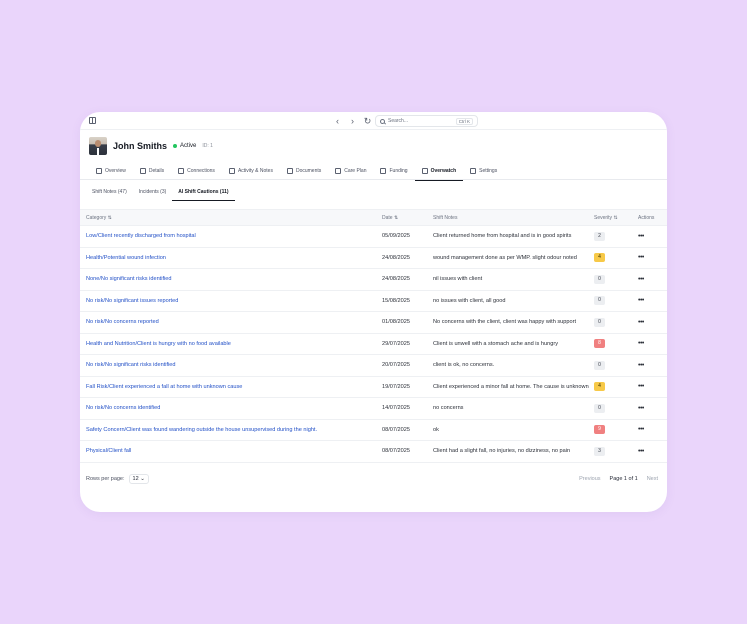 Image resolution: width=747 pixels, height=624 pixels. Describe the element at coordinates (396, 408) in the screenshot. I see `date-cell: 14/07/2025` at that location.